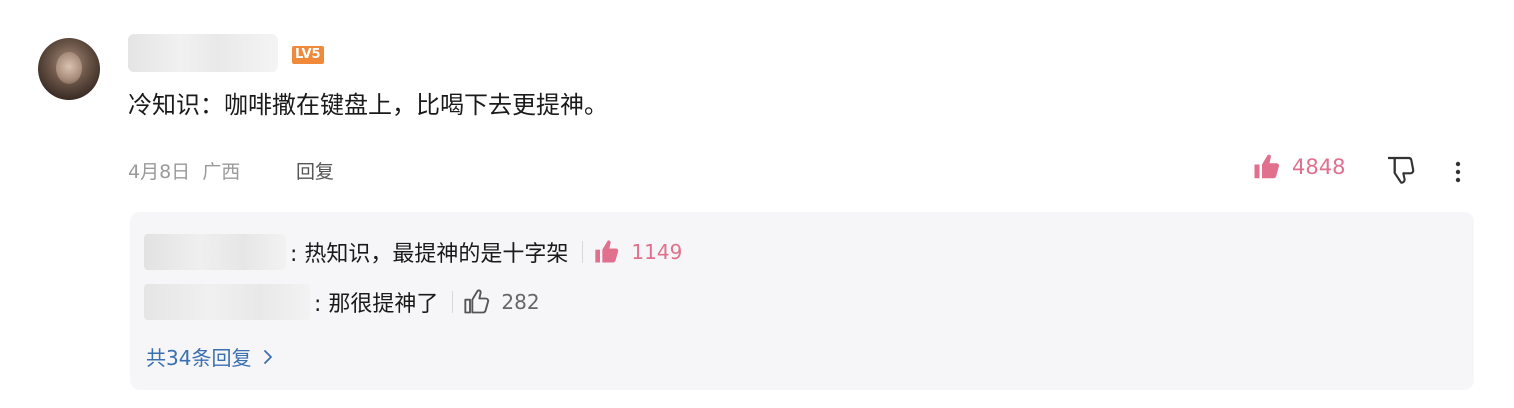  What do you see at coordinates (308, 55) in the screenshot?
I see `level-badge: LV5` at bounding box center [308, 55].